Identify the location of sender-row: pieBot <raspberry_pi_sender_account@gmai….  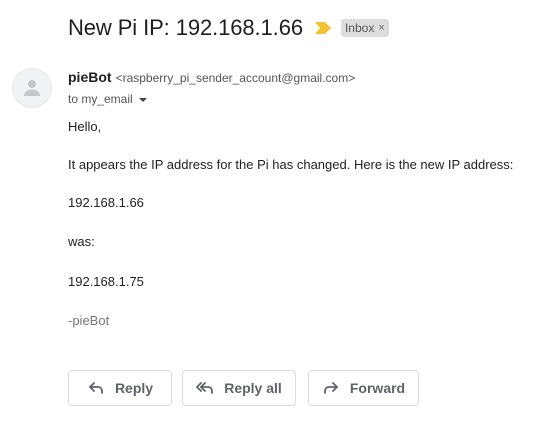
(211, 77).